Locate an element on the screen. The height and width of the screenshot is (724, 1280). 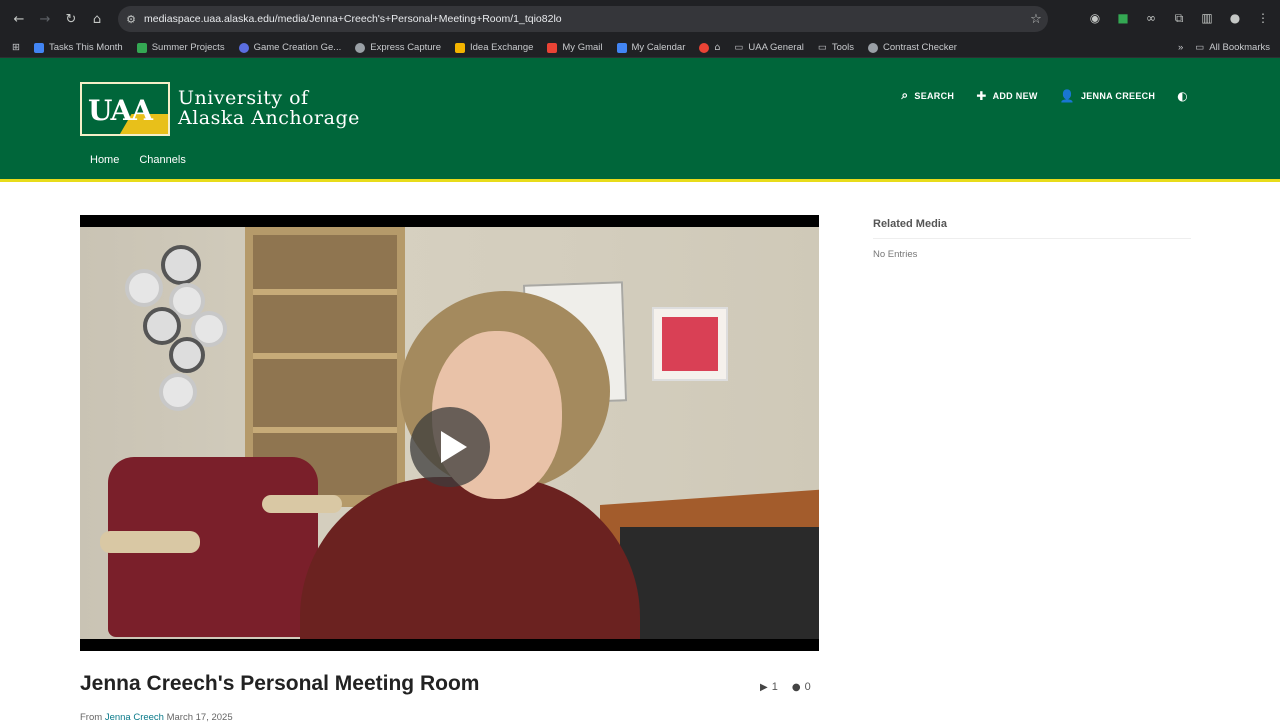
nav-home: Home is located at coordinates (104, 160).